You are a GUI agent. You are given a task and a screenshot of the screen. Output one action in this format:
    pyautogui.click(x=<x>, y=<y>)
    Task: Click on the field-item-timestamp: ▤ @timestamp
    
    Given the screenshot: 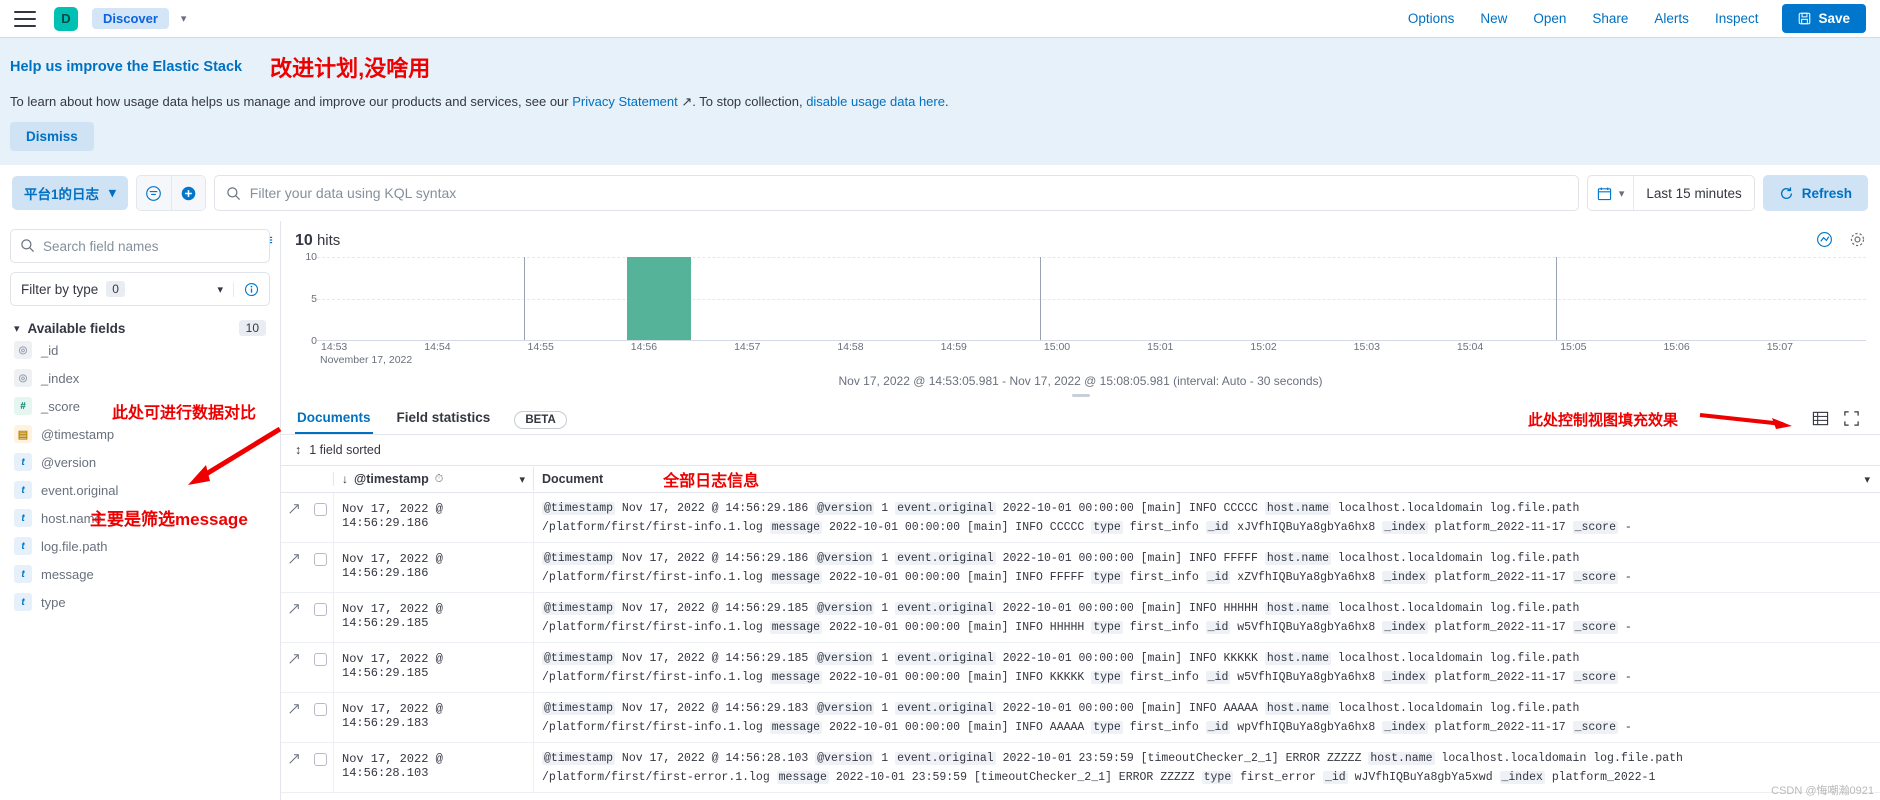 What is the action you would take?
    pyautogui.click(x=140, y=434)
    